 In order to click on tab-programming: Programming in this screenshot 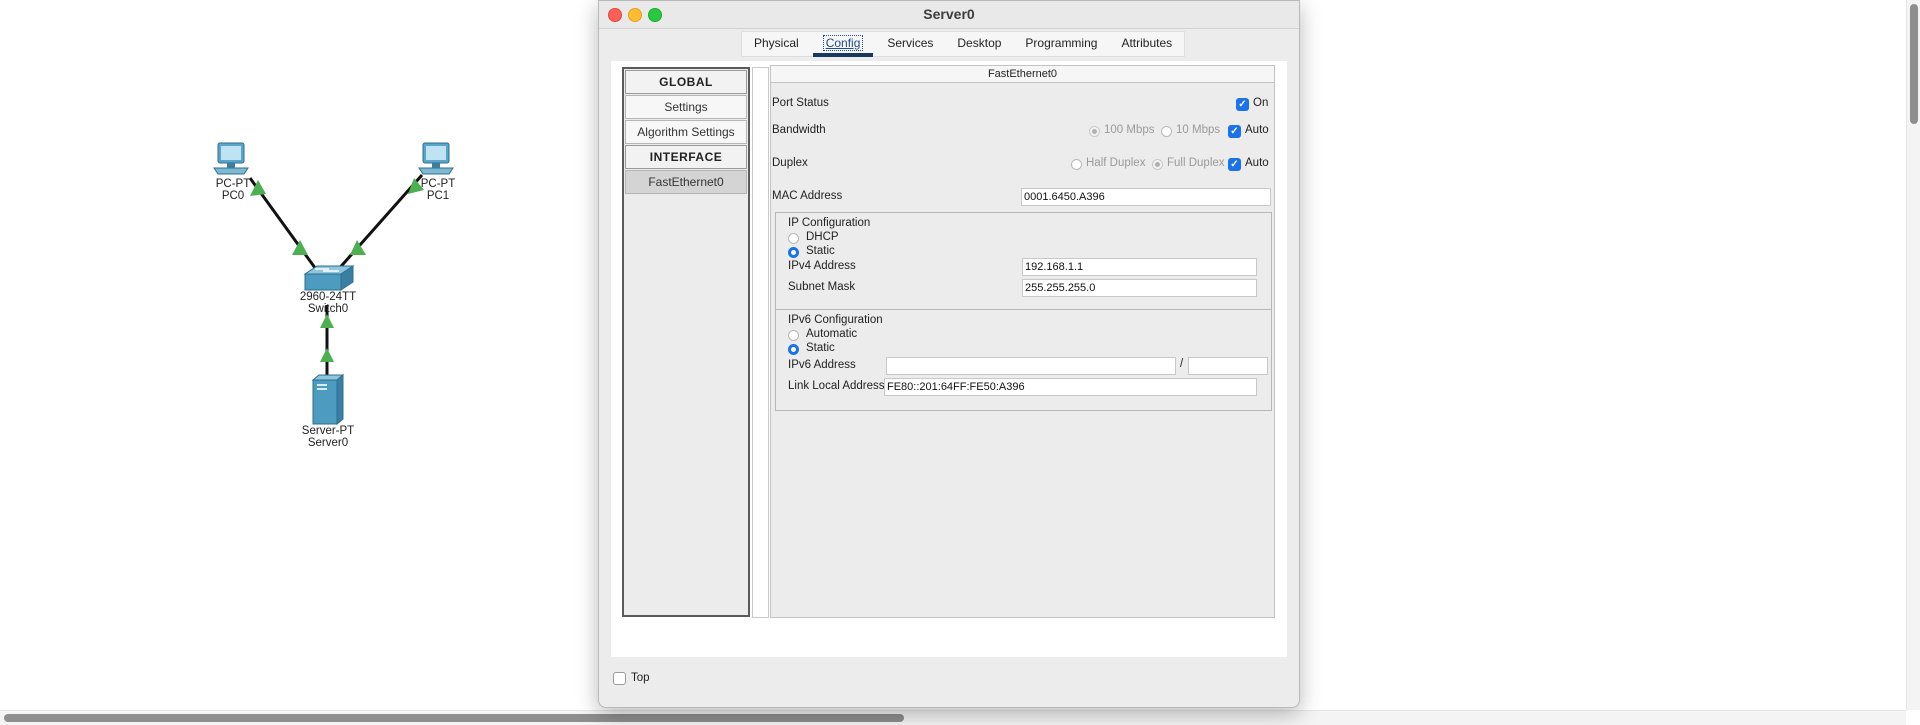, I will do `click(1061, 44)`.